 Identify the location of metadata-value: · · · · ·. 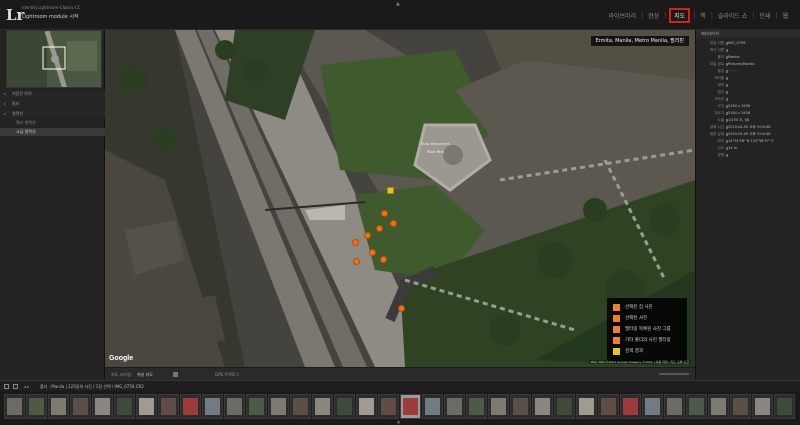
(733, 71).